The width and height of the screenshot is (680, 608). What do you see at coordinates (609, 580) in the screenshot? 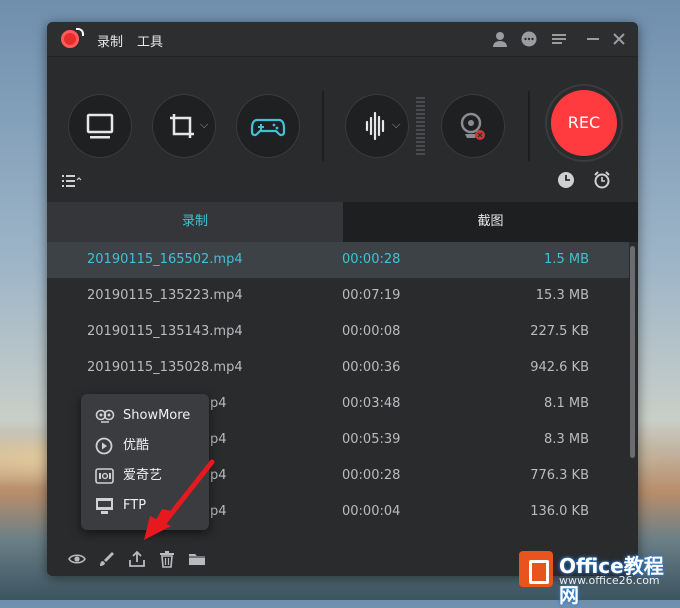
I see `watermark-url: www.office26.com` at bounding box center [609, 580].